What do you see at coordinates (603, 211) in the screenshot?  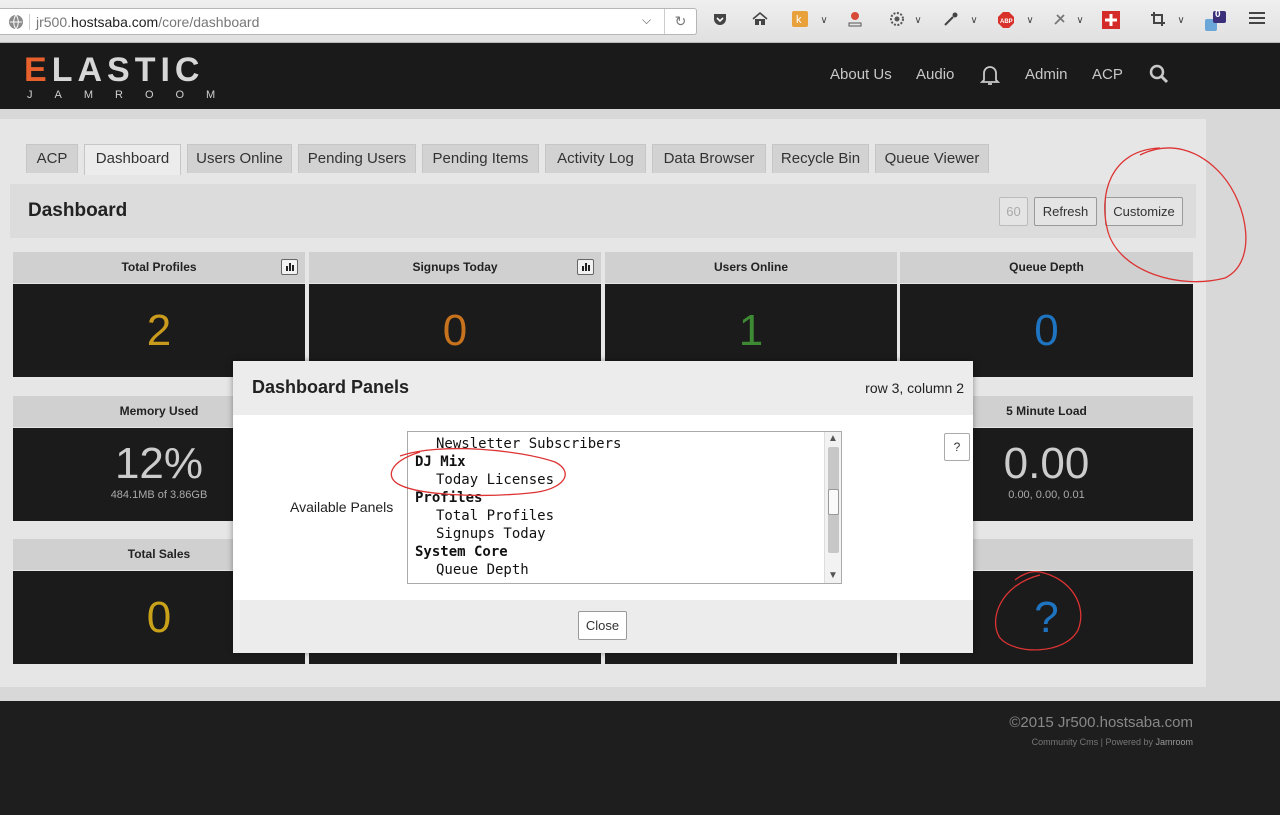 I see `dashboard-header: Dashboard 60 Refresh Customize` at bounding box center [603, 211].